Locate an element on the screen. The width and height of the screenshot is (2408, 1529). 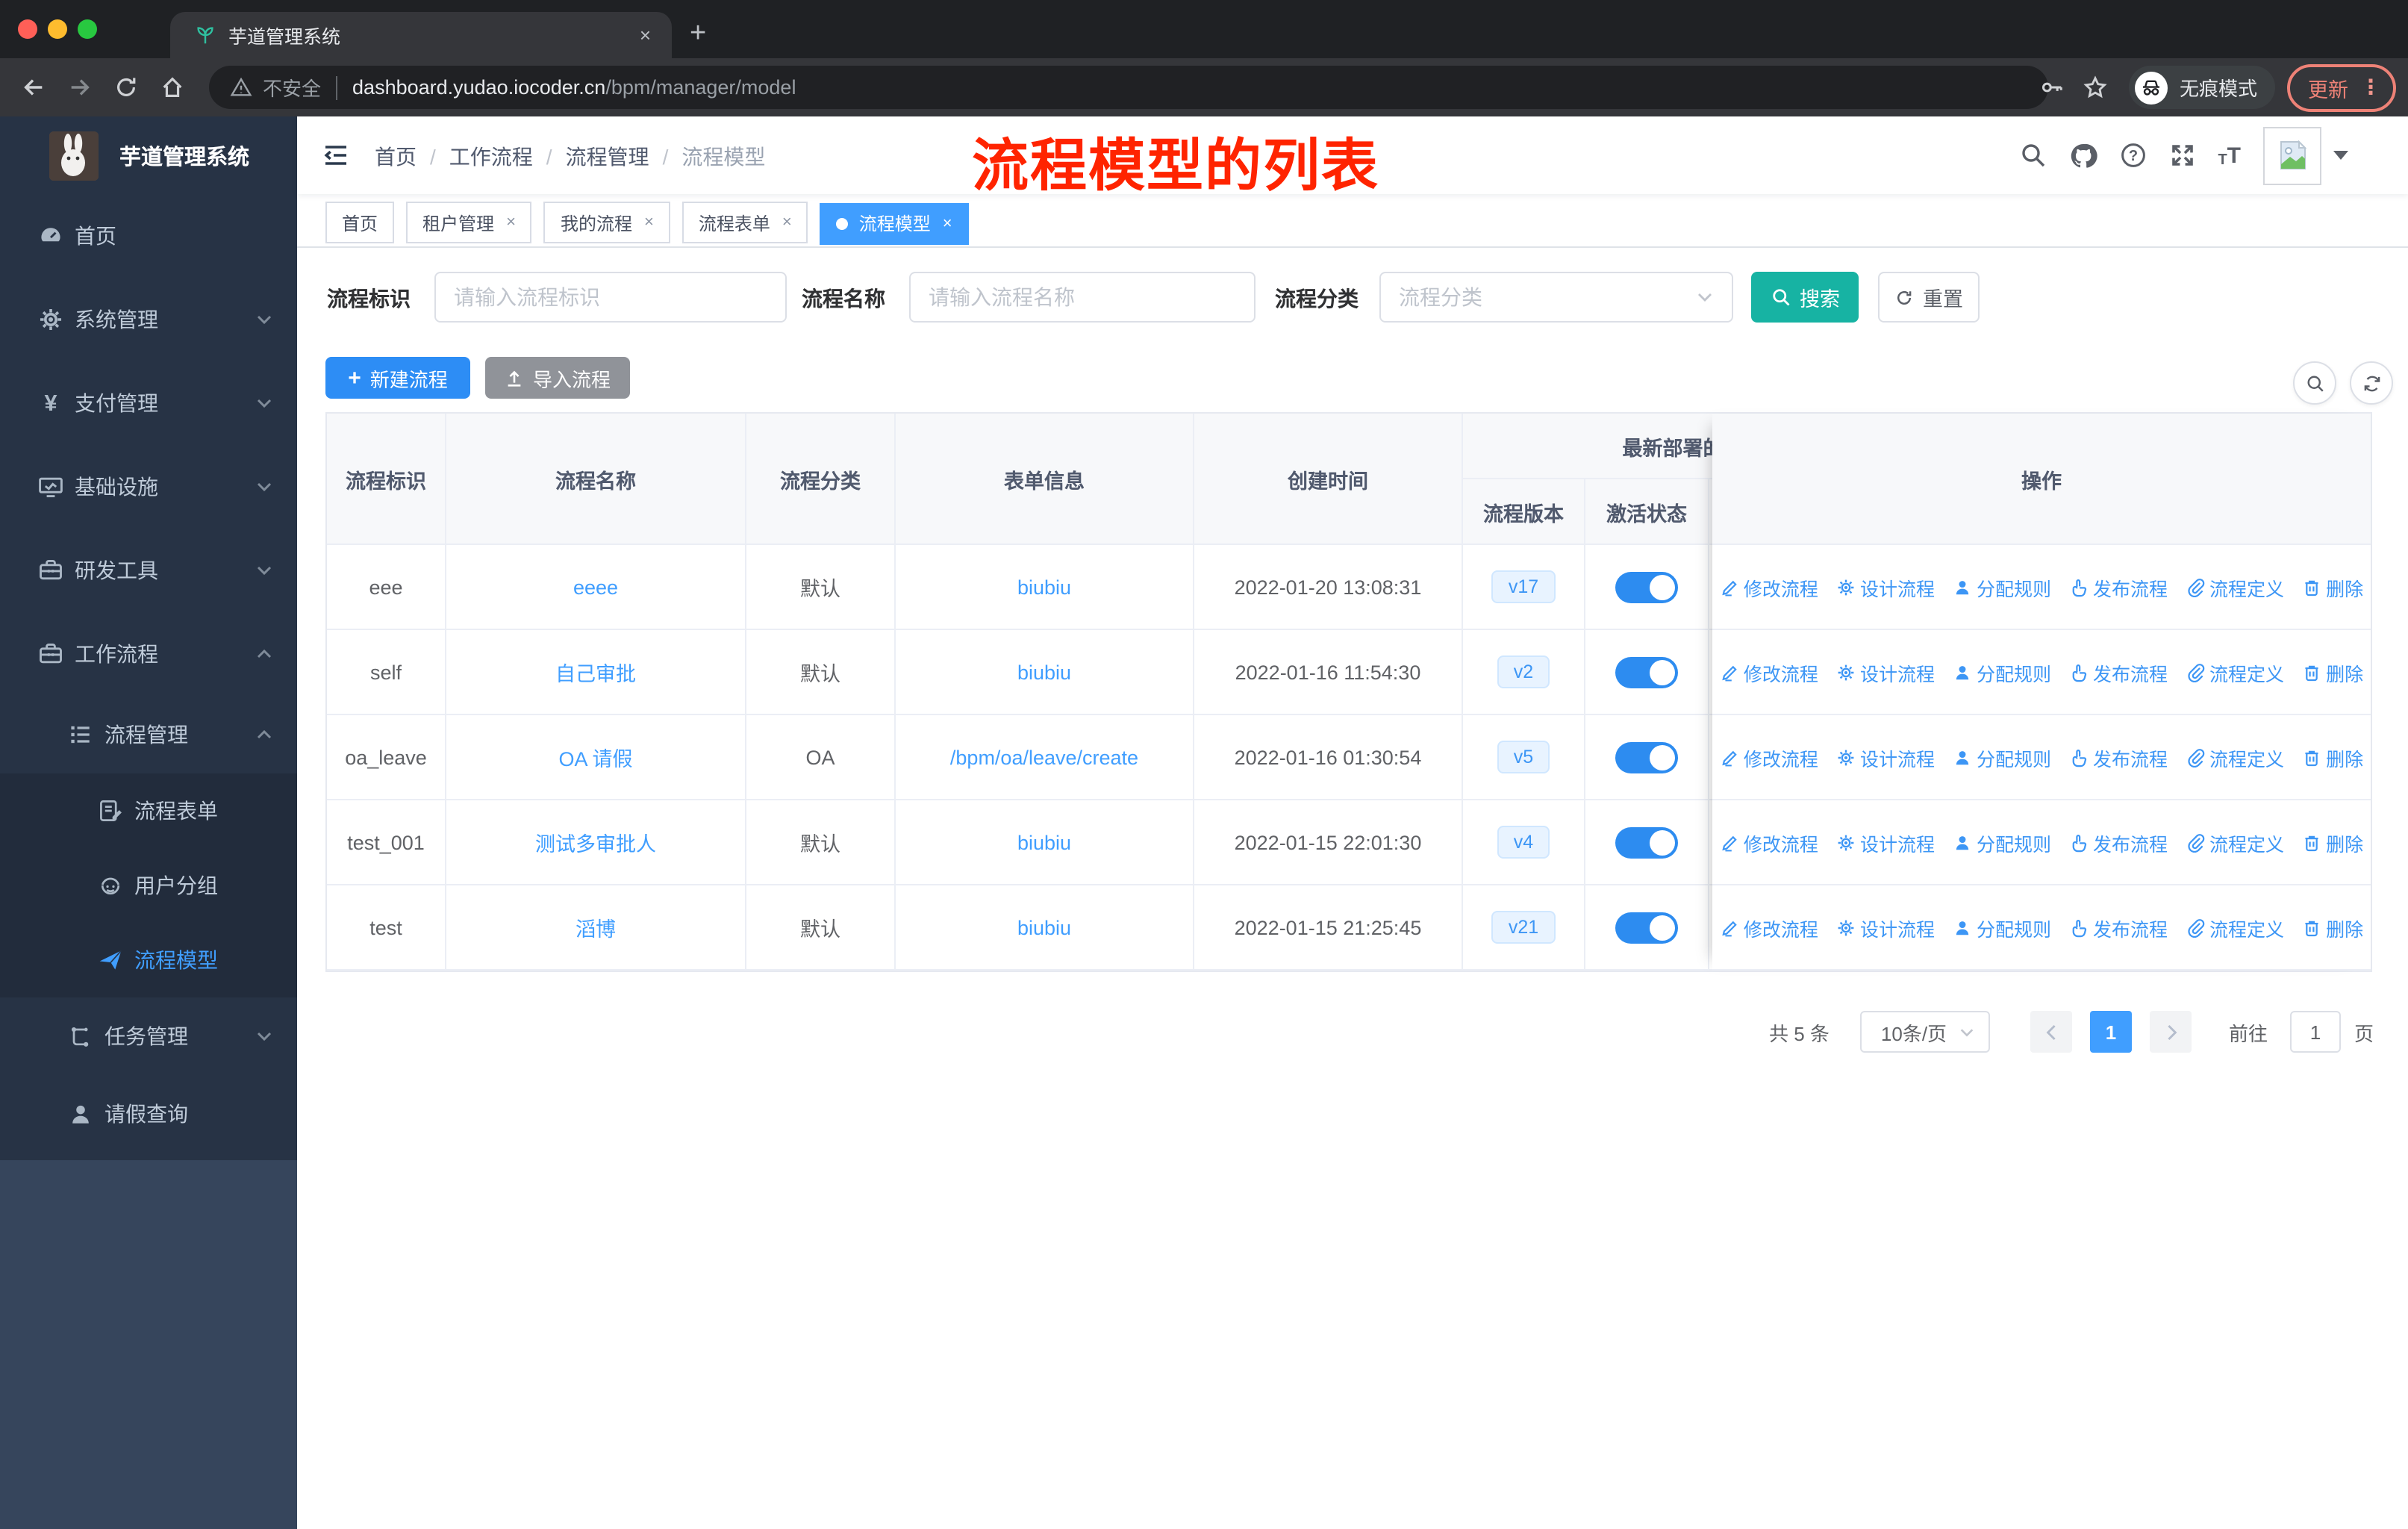
bookmark-star-icon is located at coordinates (2095, 87).